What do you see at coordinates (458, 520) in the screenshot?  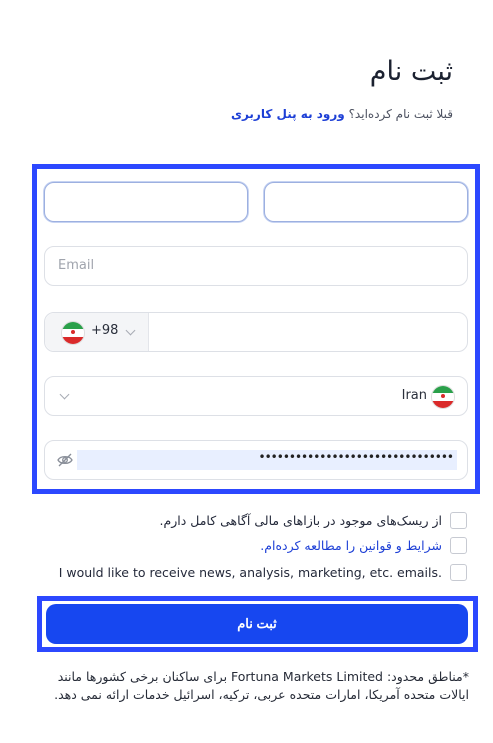 I see `risk-checkbox` at bounding box center [458, 520].